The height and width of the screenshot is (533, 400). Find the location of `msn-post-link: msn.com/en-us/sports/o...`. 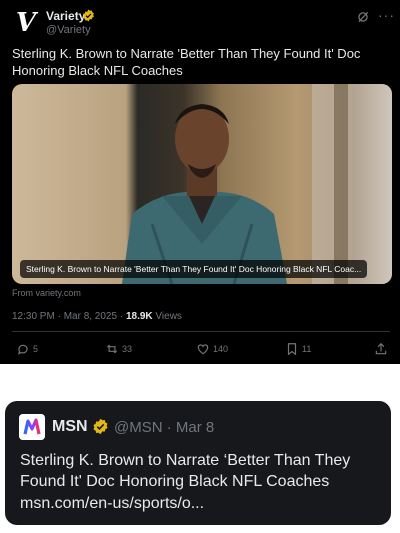

msn-post-link: msn.com/en-us/sports/o... is located at coordinates (112, 503).